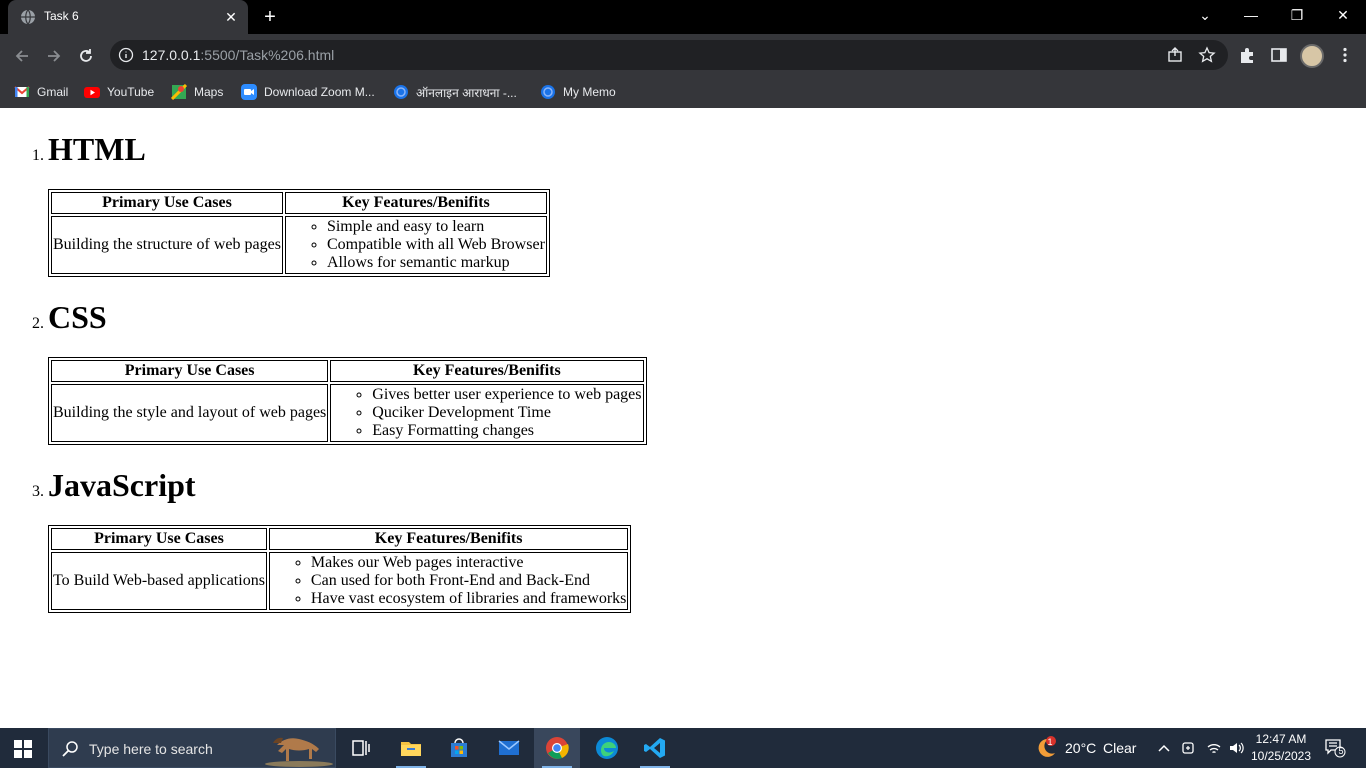  I want to click on tab-task6: Task 6 ✕, so click(128, 17).